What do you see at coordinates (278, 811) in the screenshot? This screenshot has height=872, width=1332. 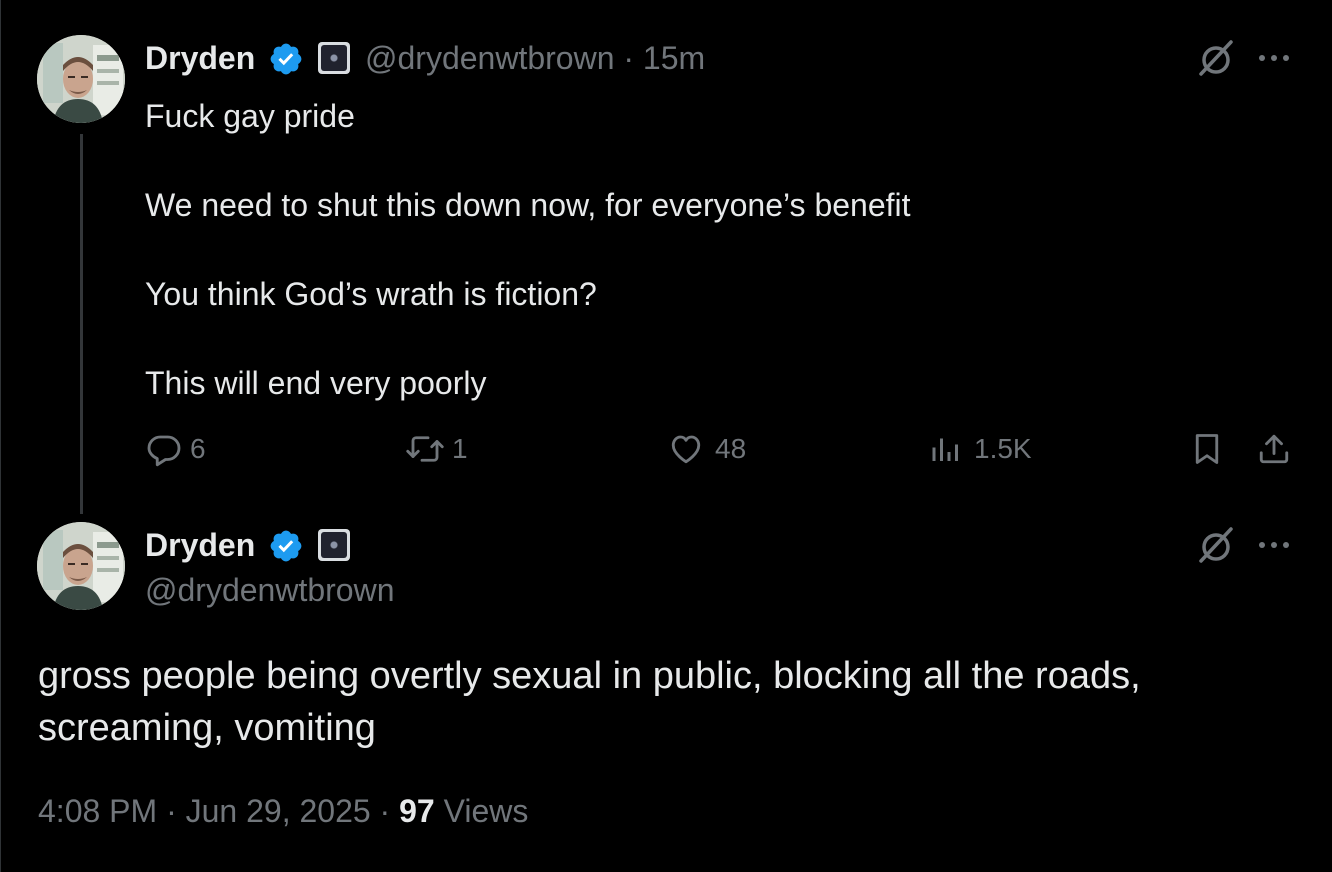 I see `tweet-date: Jun 29, 2025` at bounding box center [278, 811].